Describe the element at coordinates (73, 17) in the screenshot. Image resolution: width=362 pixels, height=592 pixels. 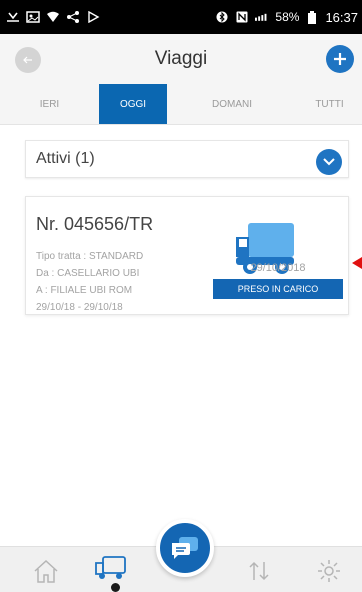
I see `share-icon` at that location.